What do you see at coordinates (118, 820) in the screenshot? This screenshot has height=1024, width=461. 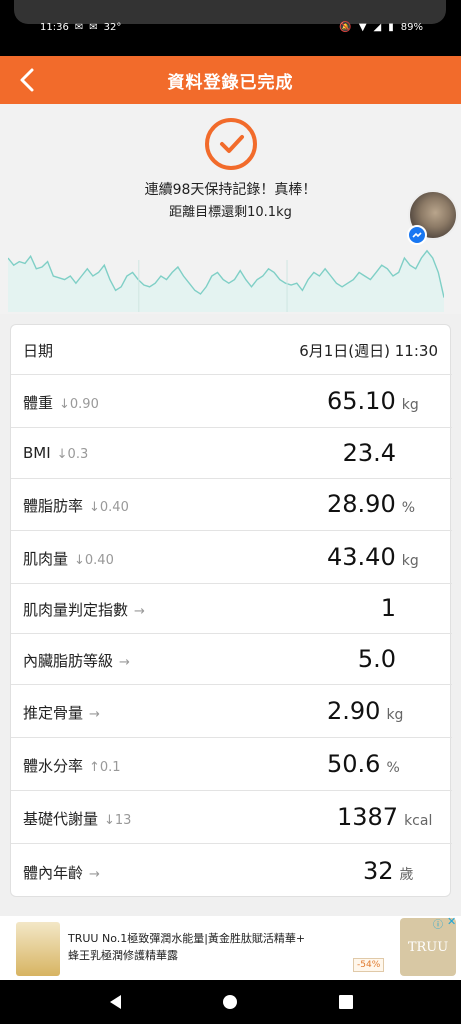 I see `record-delta: ↓13` at bounding box center [118, 820].